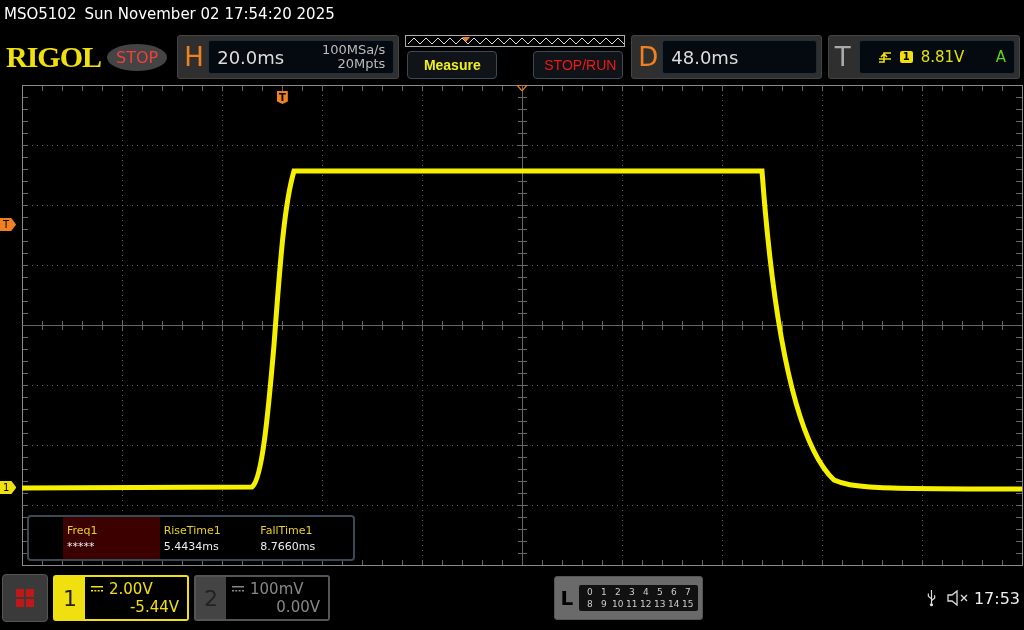  Describe the element at coordinates (297, 607) in the screenshot. I see `vertical-offset: 0.00V` at that location.